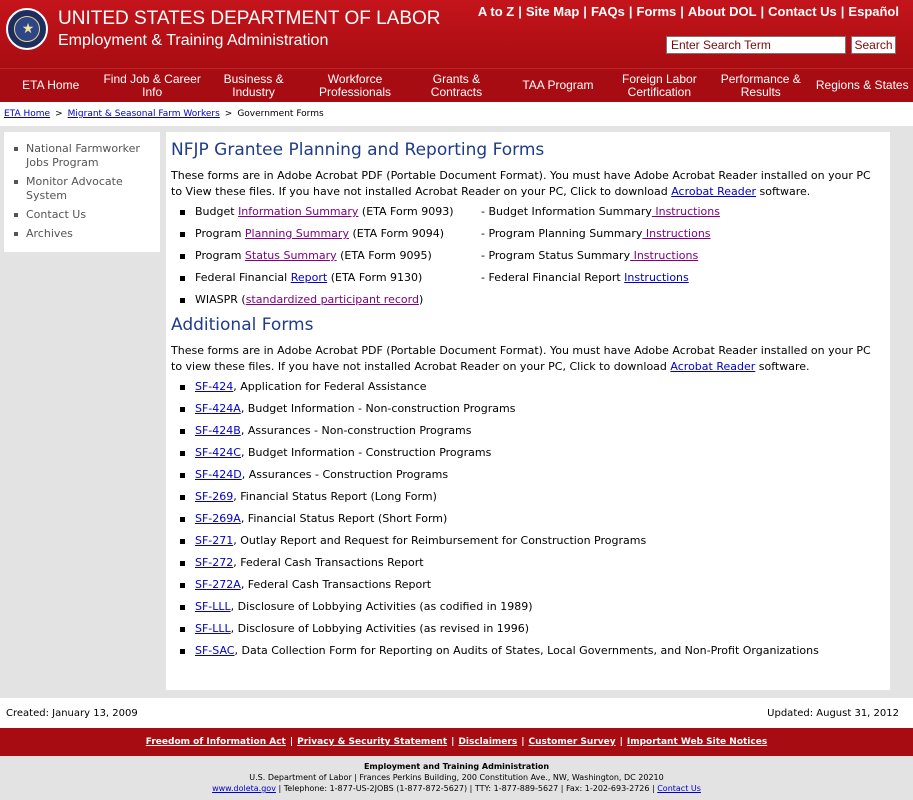 This screenshot has height=800, width=913. I want to click on sf-form-link: SF-424B, so click(218, 430).